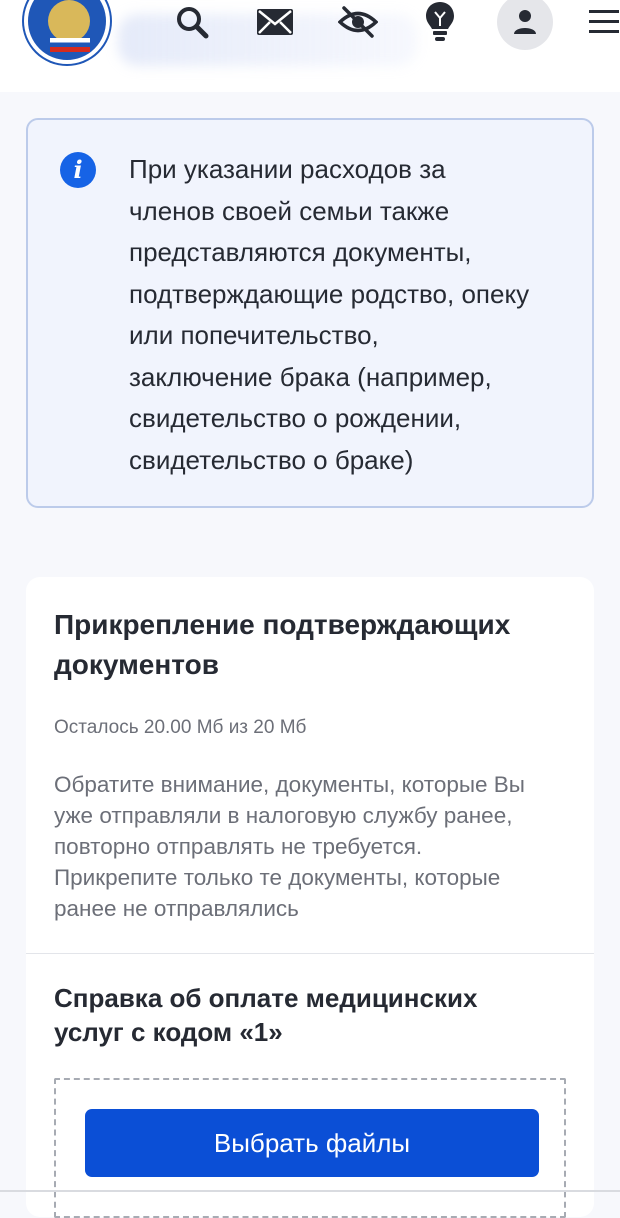 This screenshot has height=1218, width=620. I want to click on russian-flag-icon, so click(70, 45).